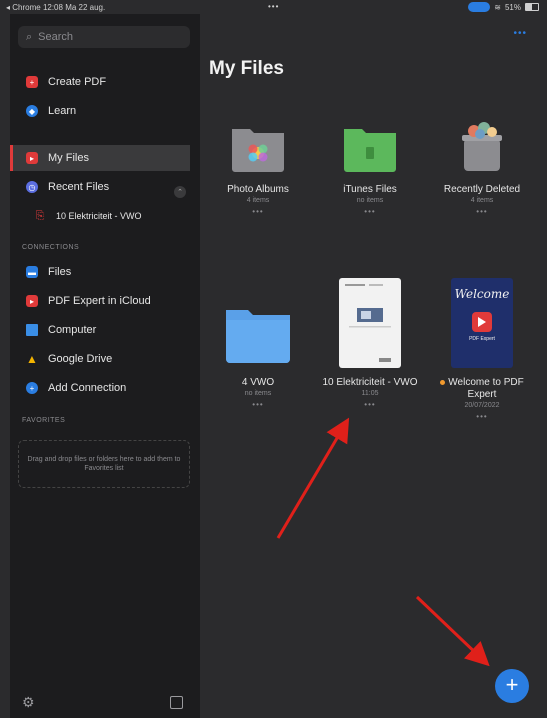  I want to click on welcome-cover-subtitle: PDF Expert, so click(482, 339).